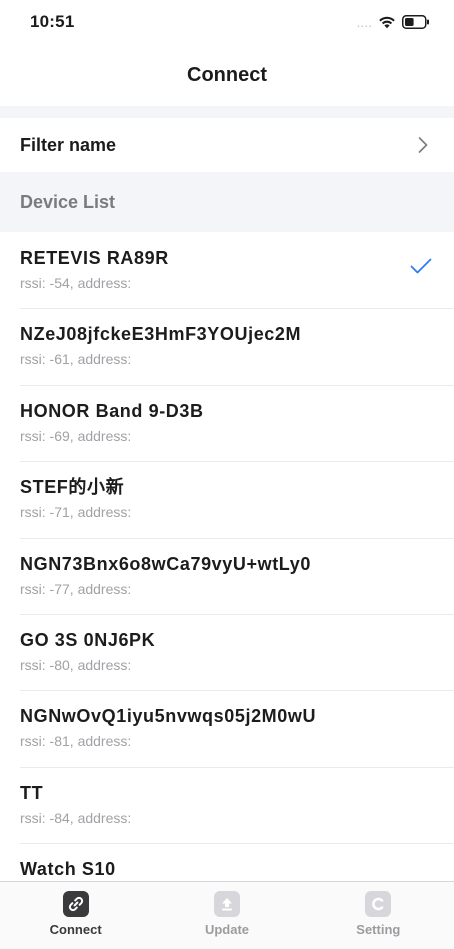 This screenshot has height=949, width=454. Describe the element at coordinates (76, 817) in the screenshot. I see `device-meta: rssi: -84, address:` at that location.